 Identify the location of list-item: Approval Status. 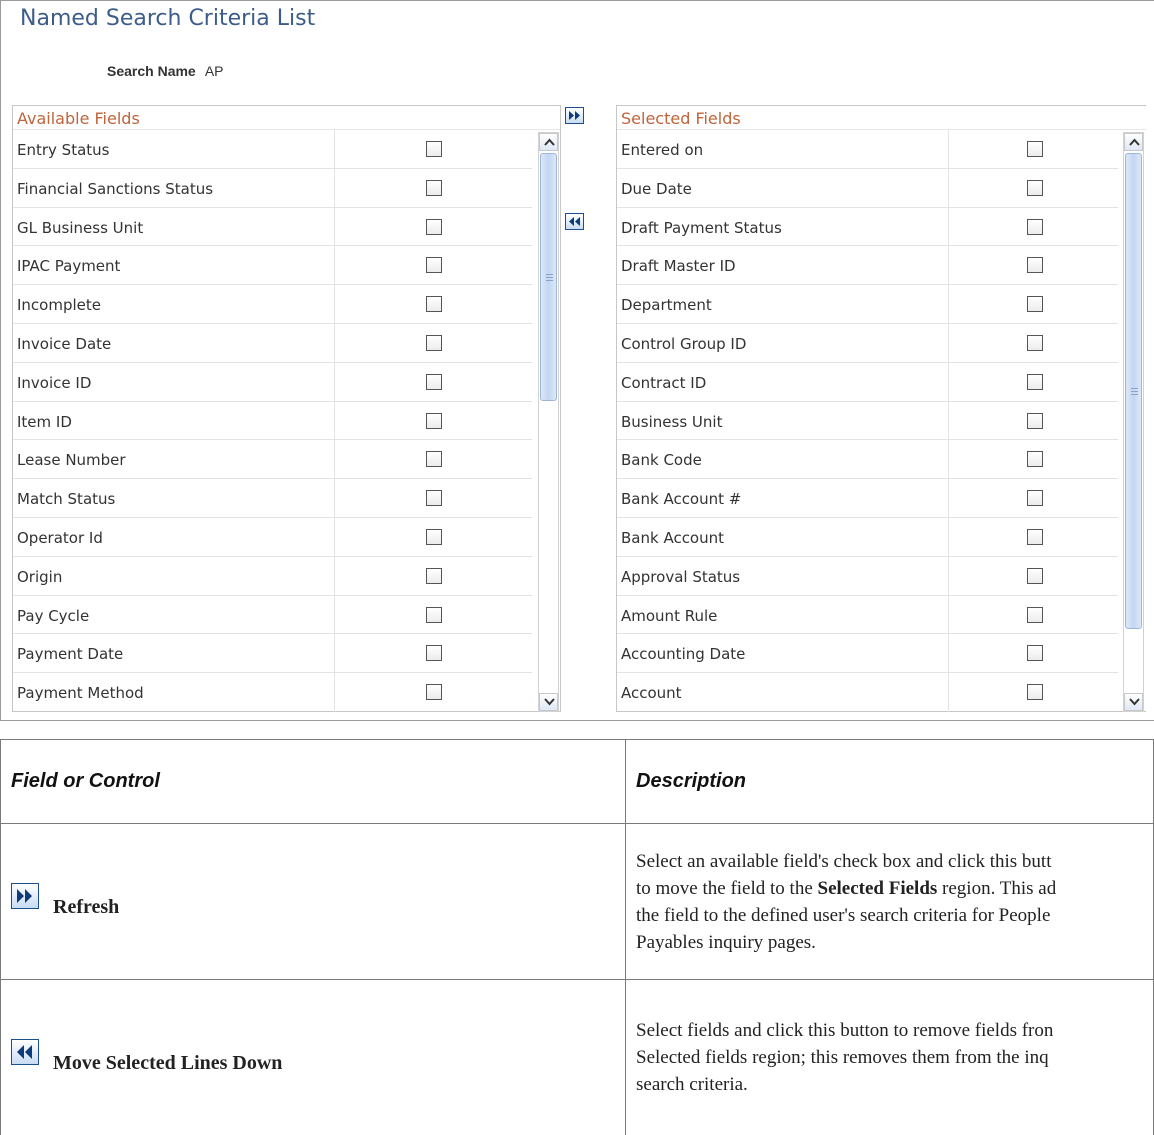
(867, 576).